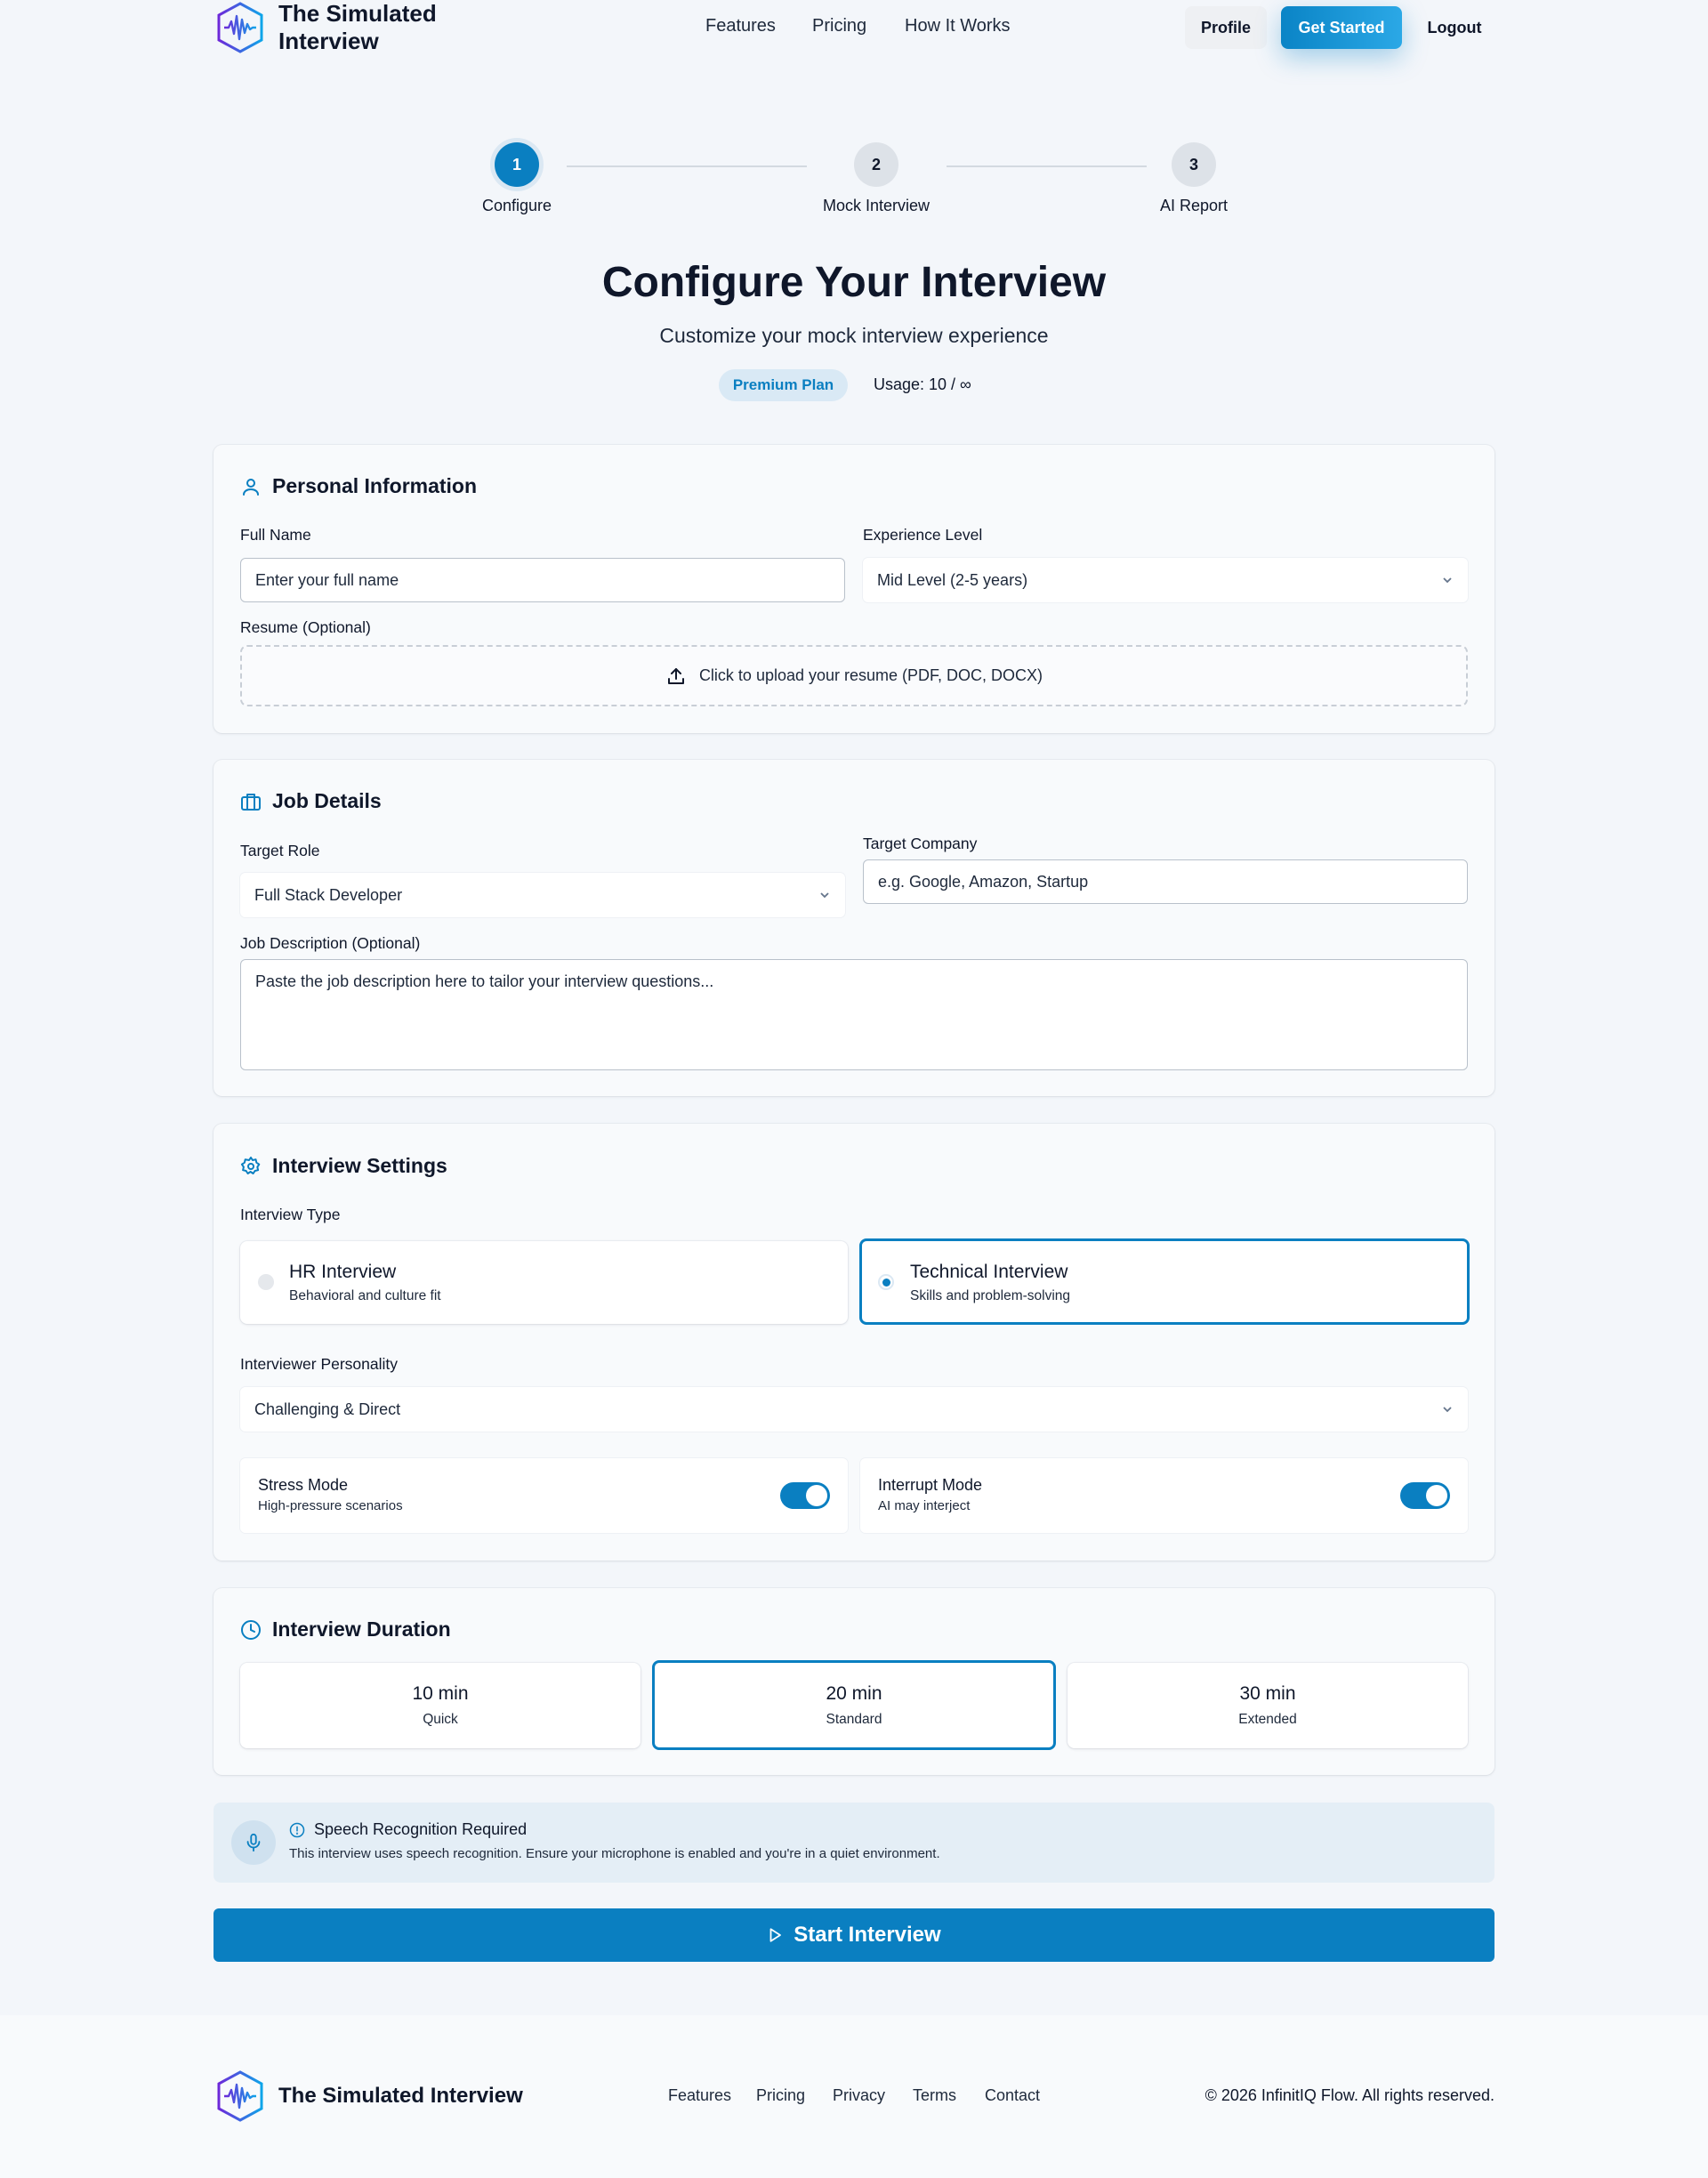  Describe the element at coordinates (876, 164) in the screenshot. I see `step-2-circle: 2` at that location.